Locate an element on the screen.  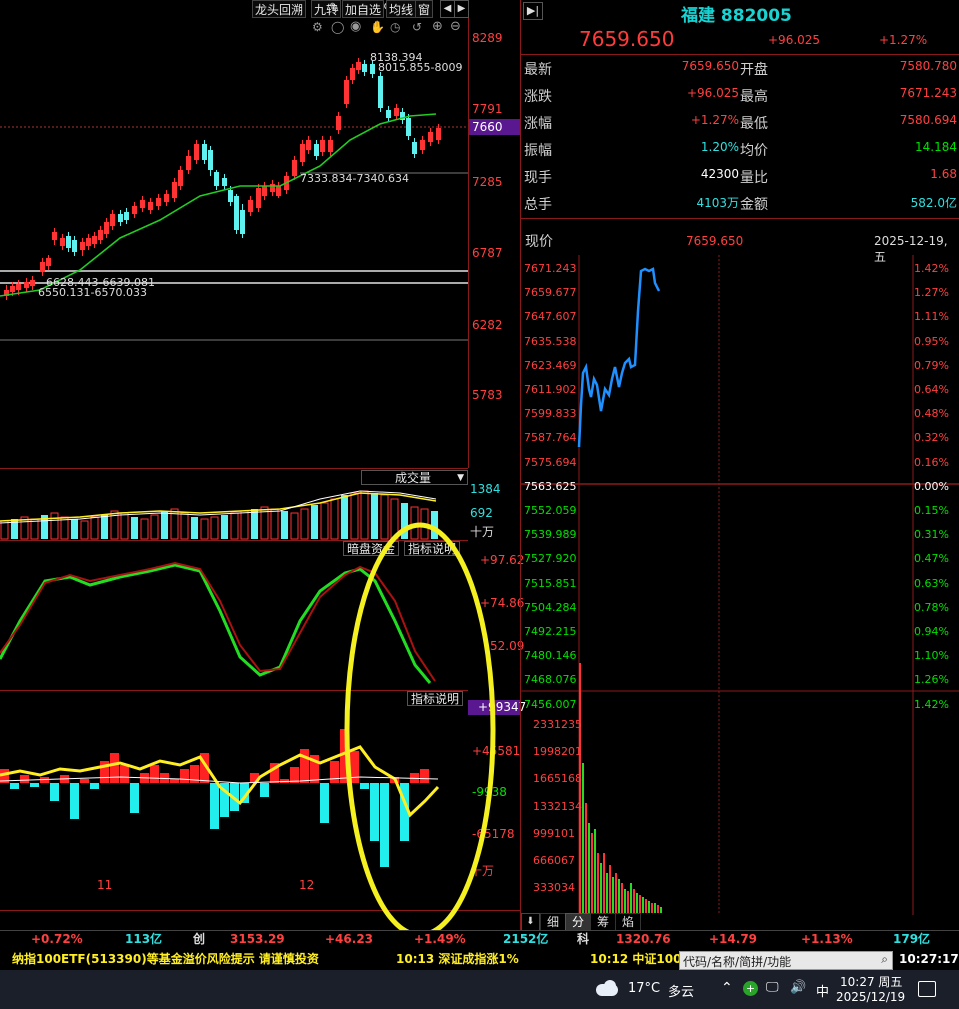
quote-label: 振幅 is located at coordinates (538, 151).